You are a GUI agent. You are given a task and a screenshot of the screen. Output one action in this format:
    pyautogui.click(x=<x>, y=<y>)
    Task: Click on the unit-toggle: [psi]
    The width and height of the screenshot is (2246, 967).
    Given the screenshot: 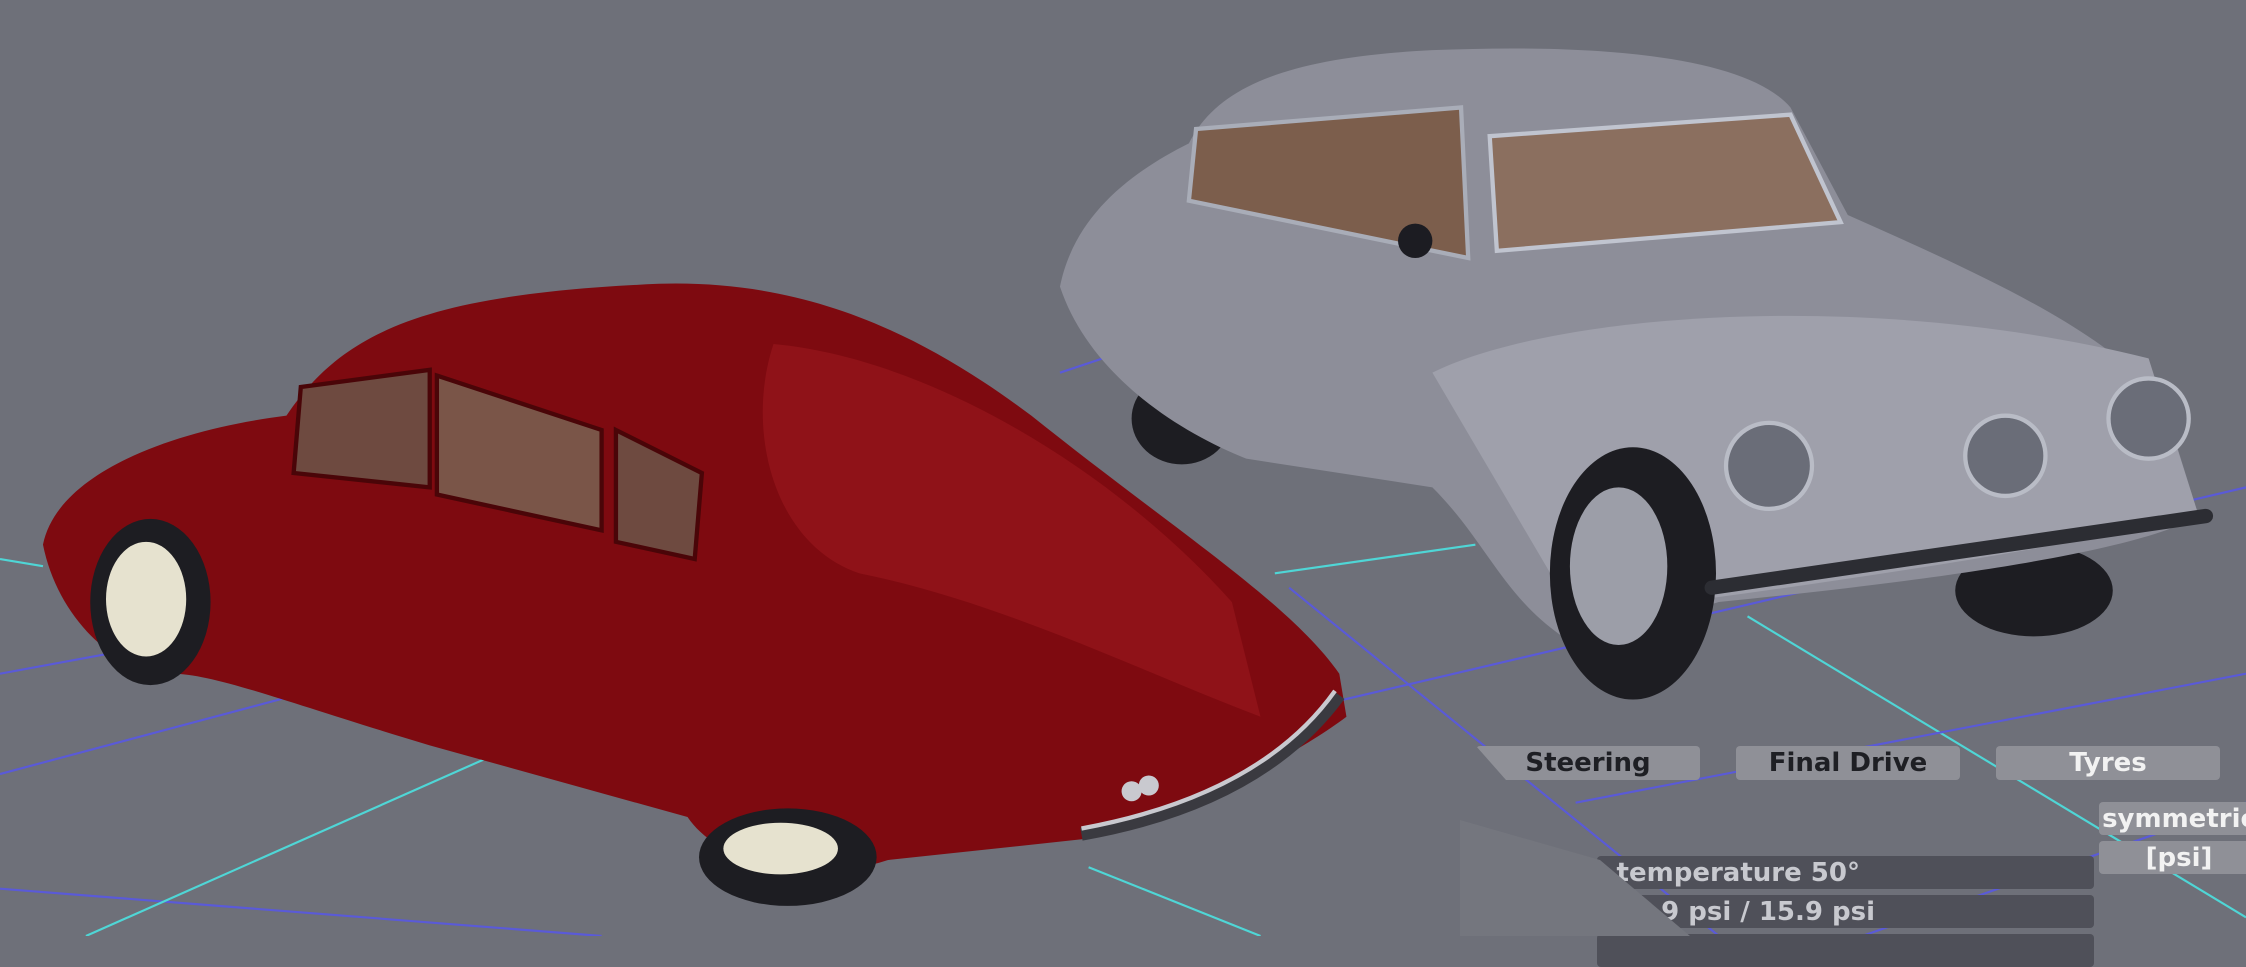 What is the action you would take?
    pyautogui.click(x=2172, y=857)
    